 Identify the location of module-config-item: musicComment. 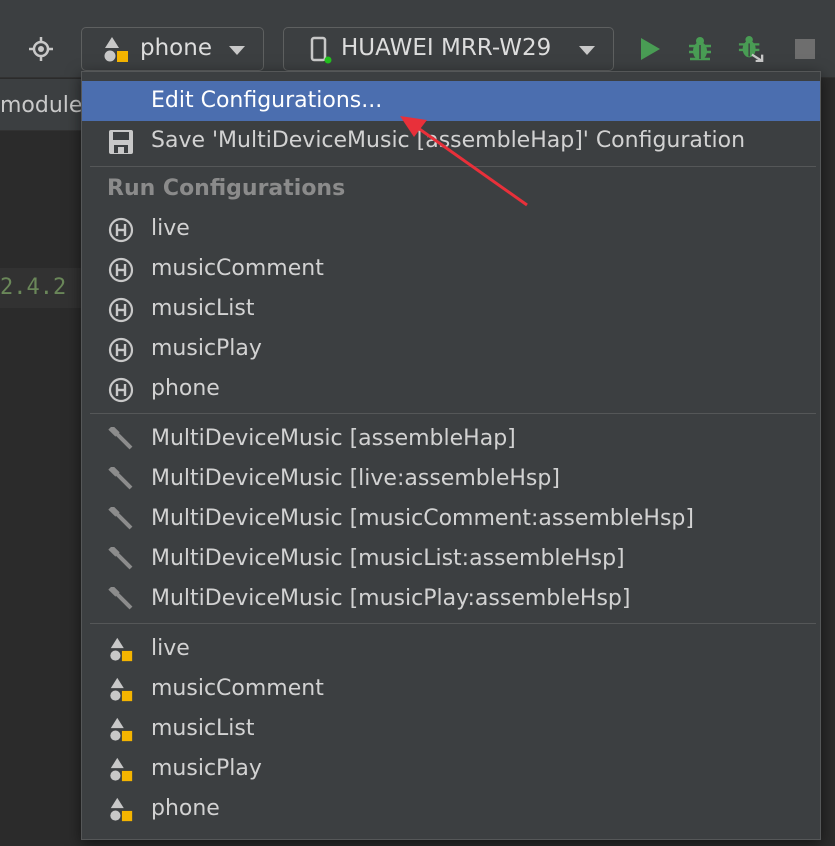
(451, 689).